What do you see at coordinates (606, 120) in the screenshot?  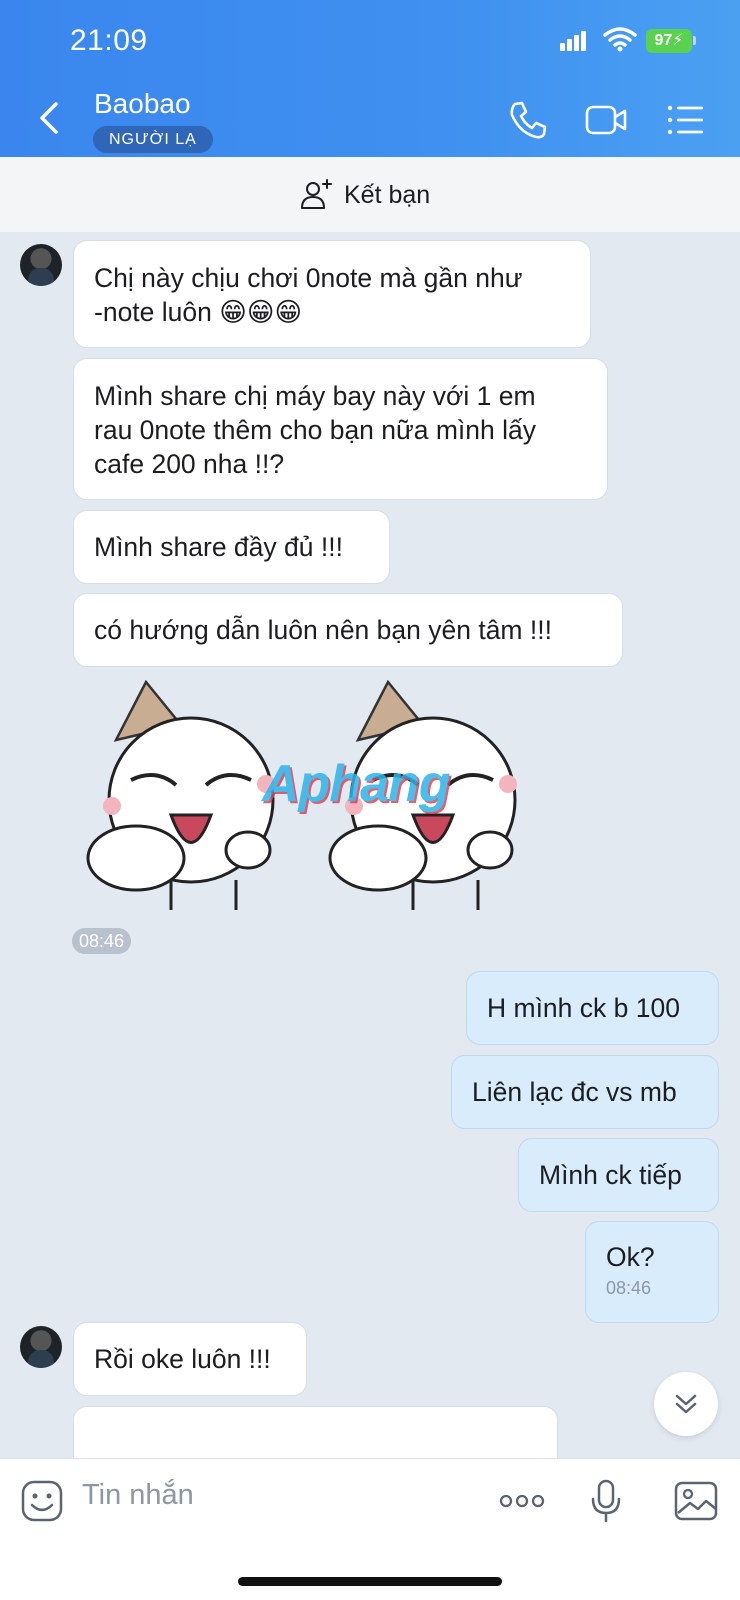 I see `video-call-icon` at bounding box center [606, 120].